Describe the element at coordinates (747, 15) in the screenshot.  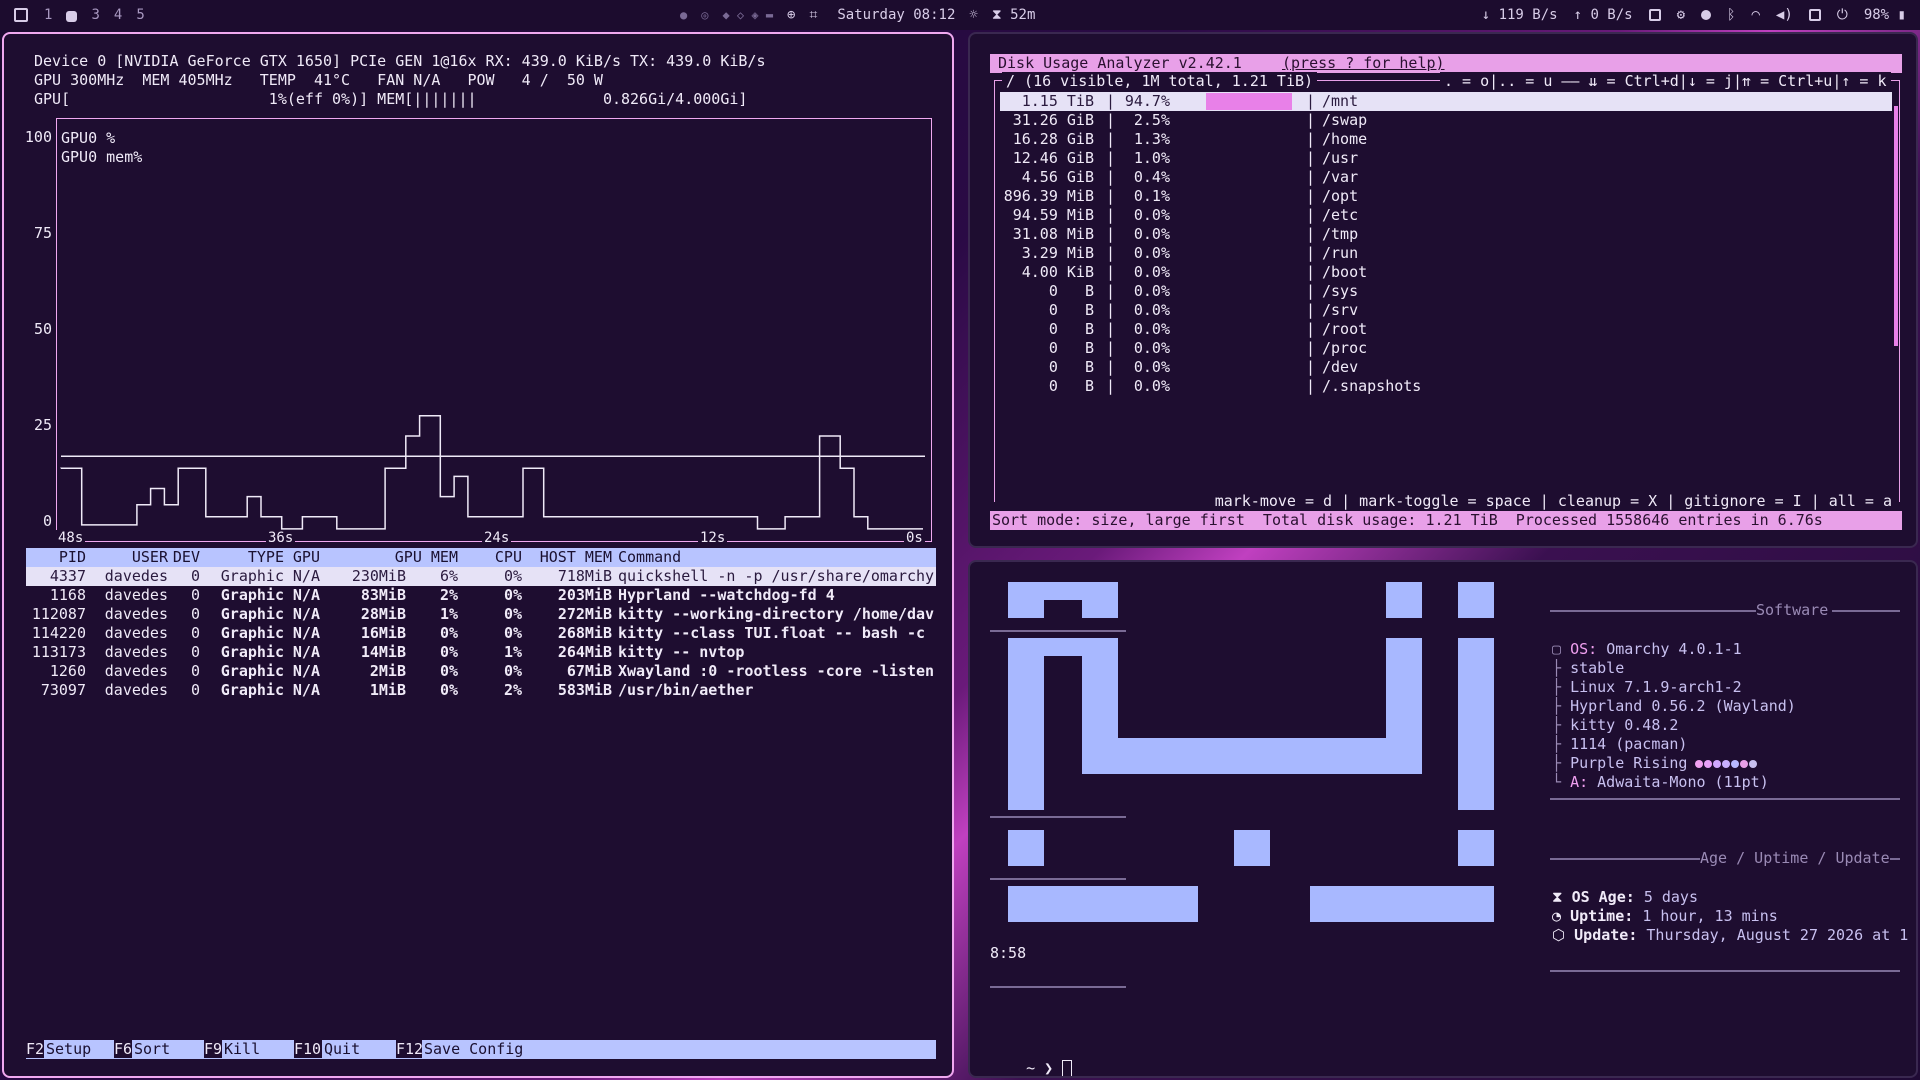
I see `tray-icons: ◆ ◇ ◈ ▬` at that location.